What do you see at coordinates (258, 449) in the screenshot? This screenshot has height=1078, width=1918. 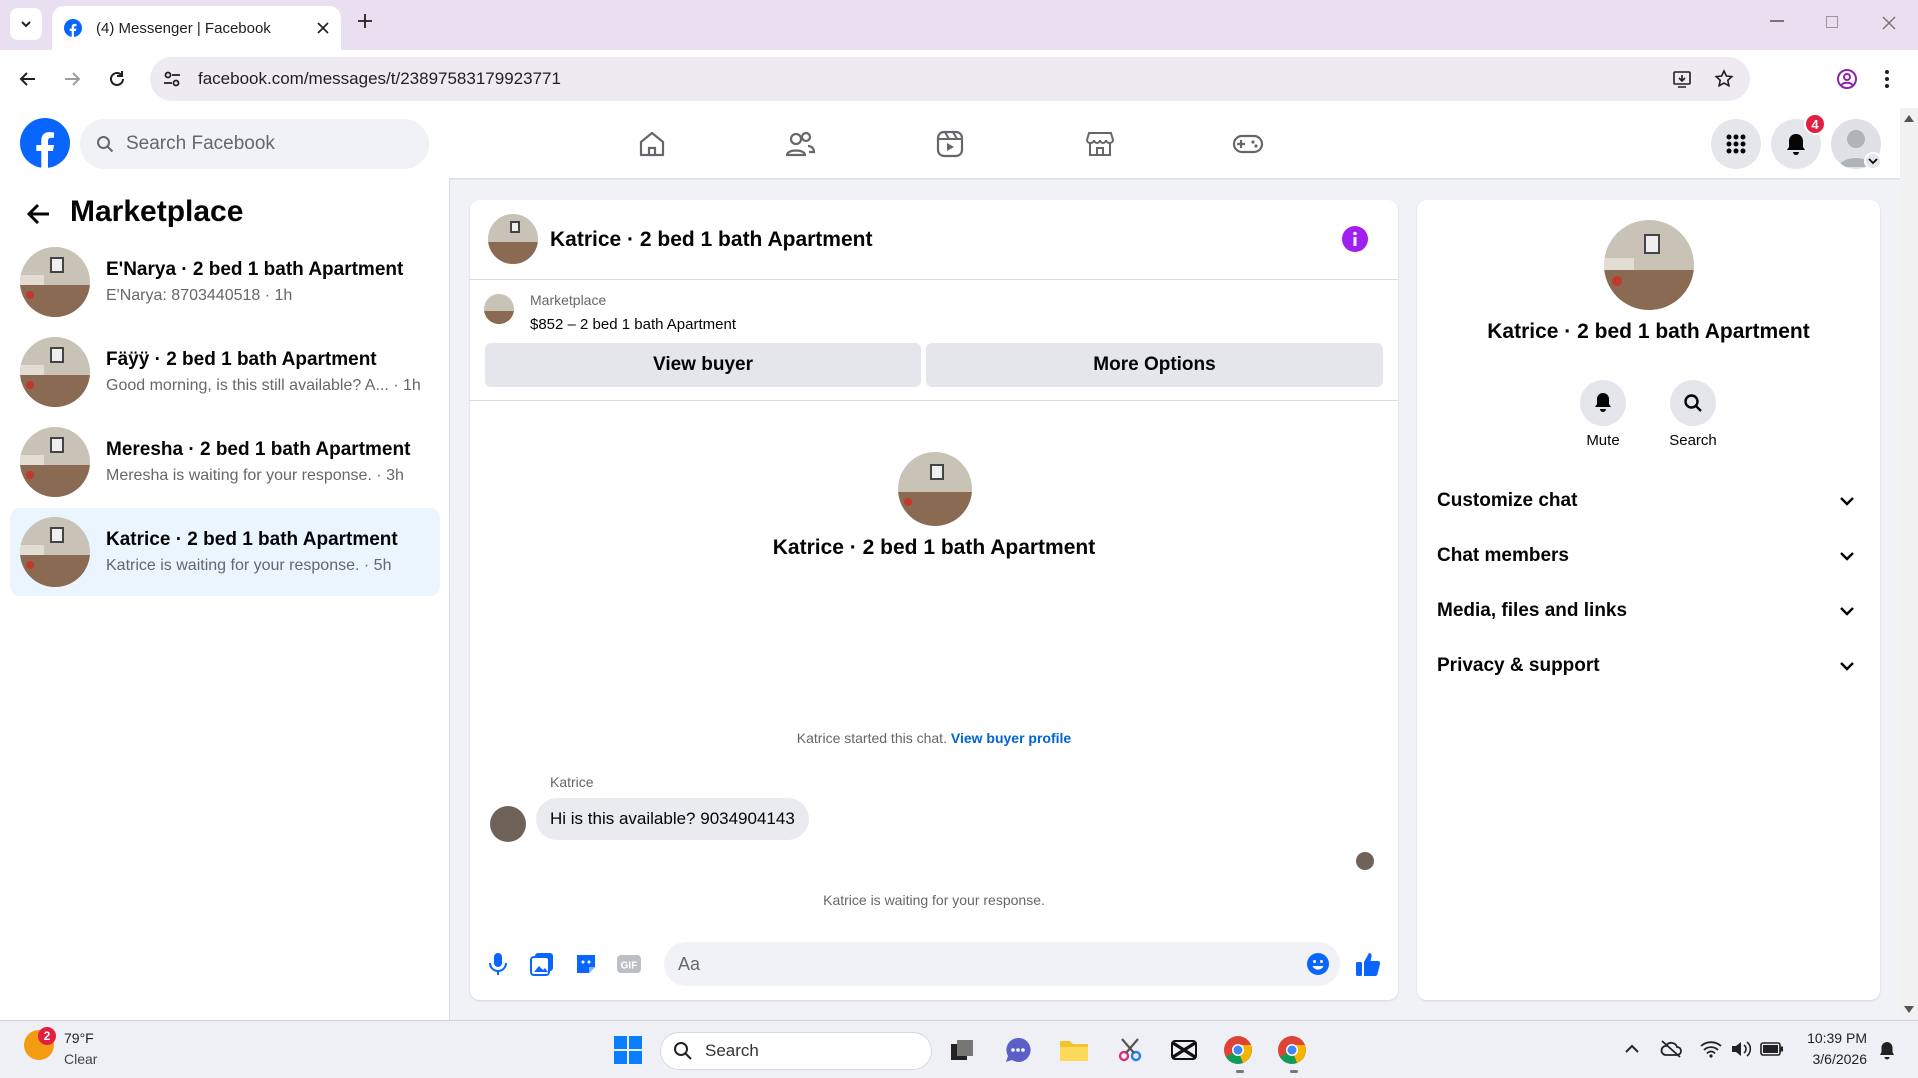 I see `conversation-title: Meresha · 2 bed 1 bath Apartment` at bounding box center [258, 449].